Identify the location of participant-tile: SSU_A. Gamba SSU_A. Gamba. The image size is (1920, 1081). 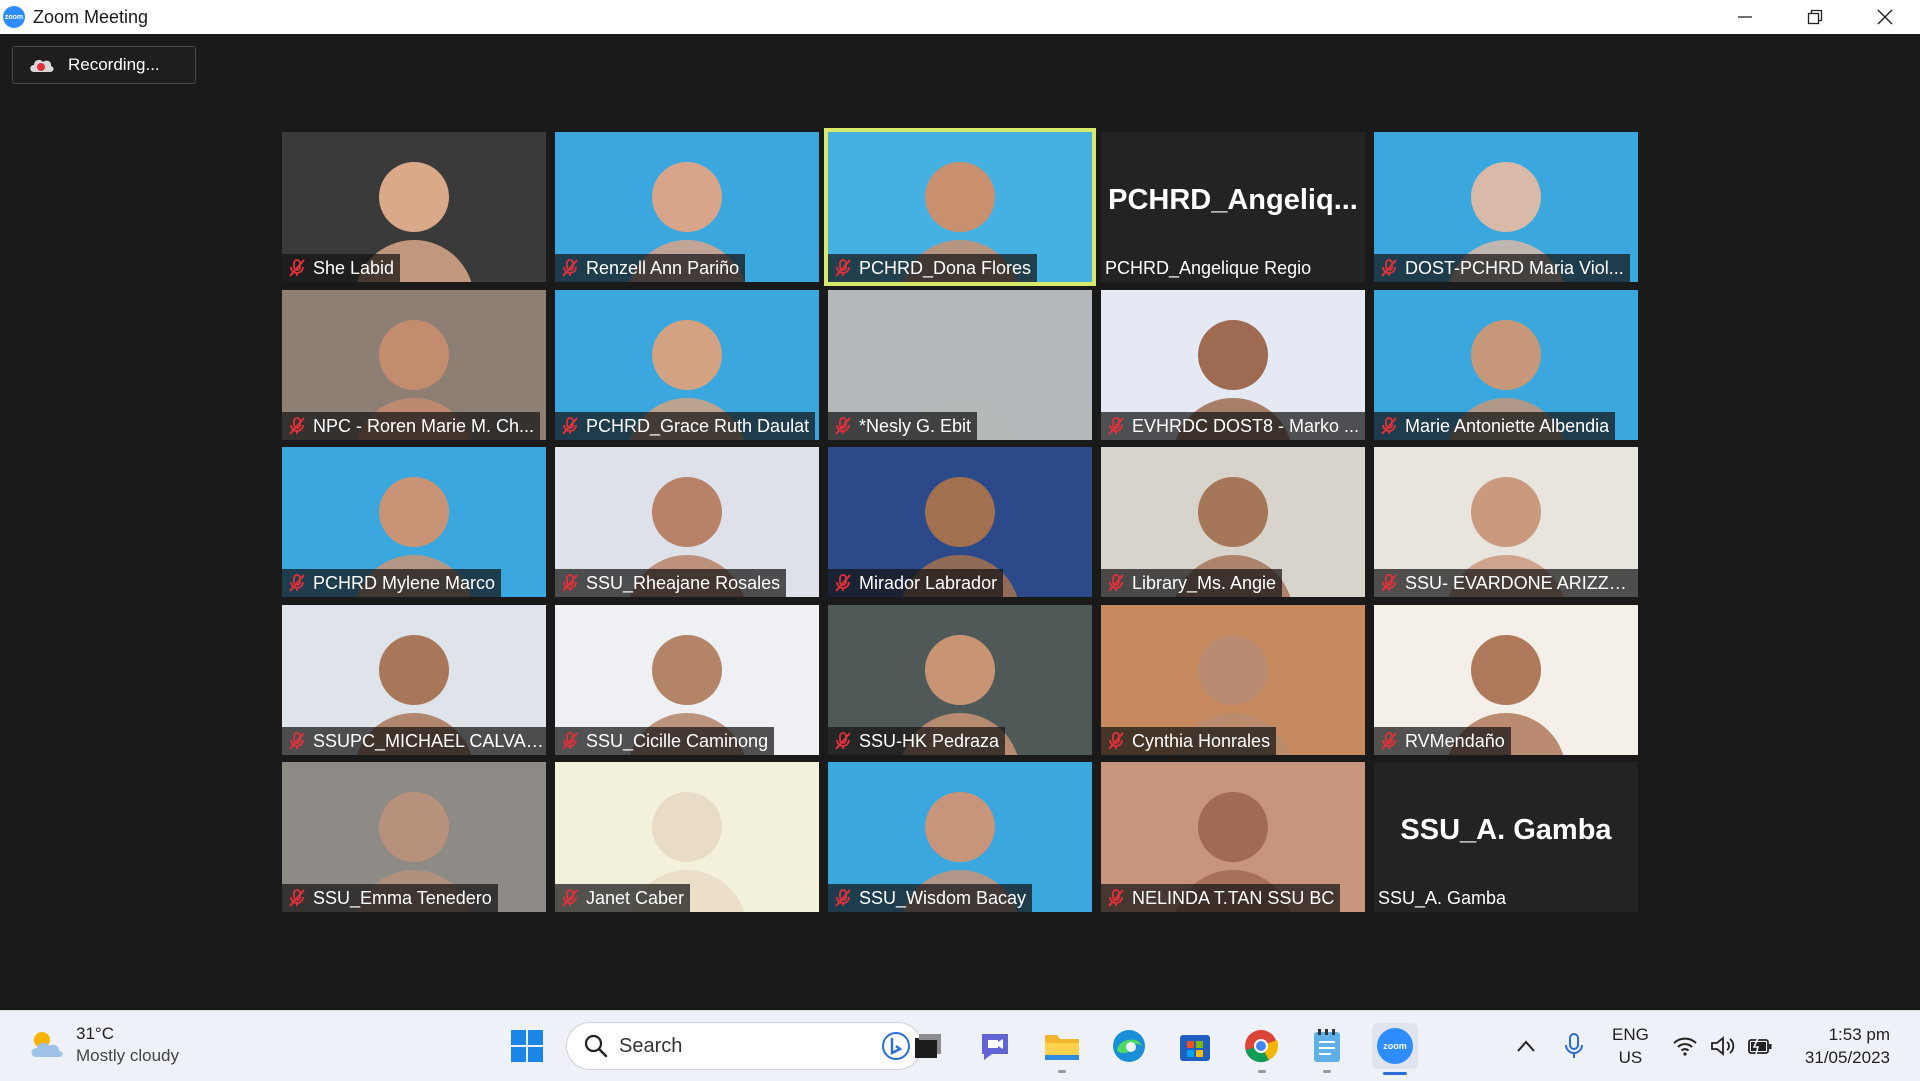
(1506, 837).